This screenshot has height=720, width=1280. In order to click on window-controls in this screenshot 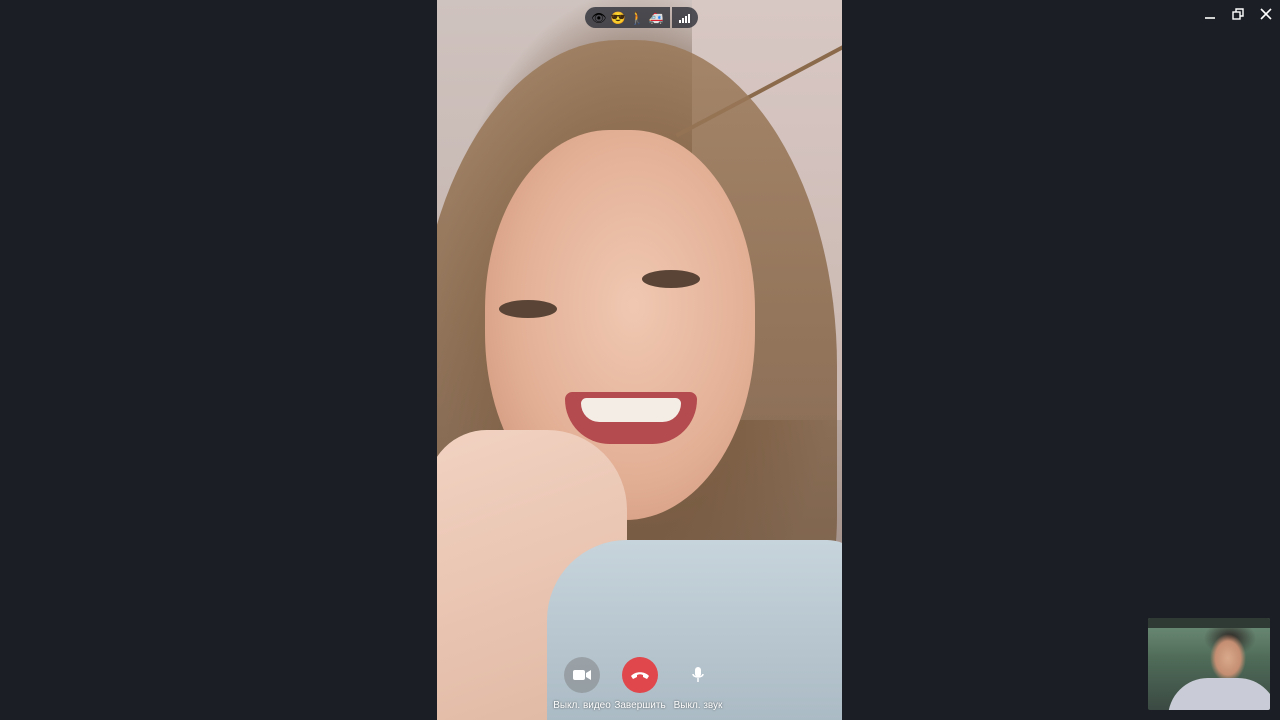, I will do `click(1238, 14)`.